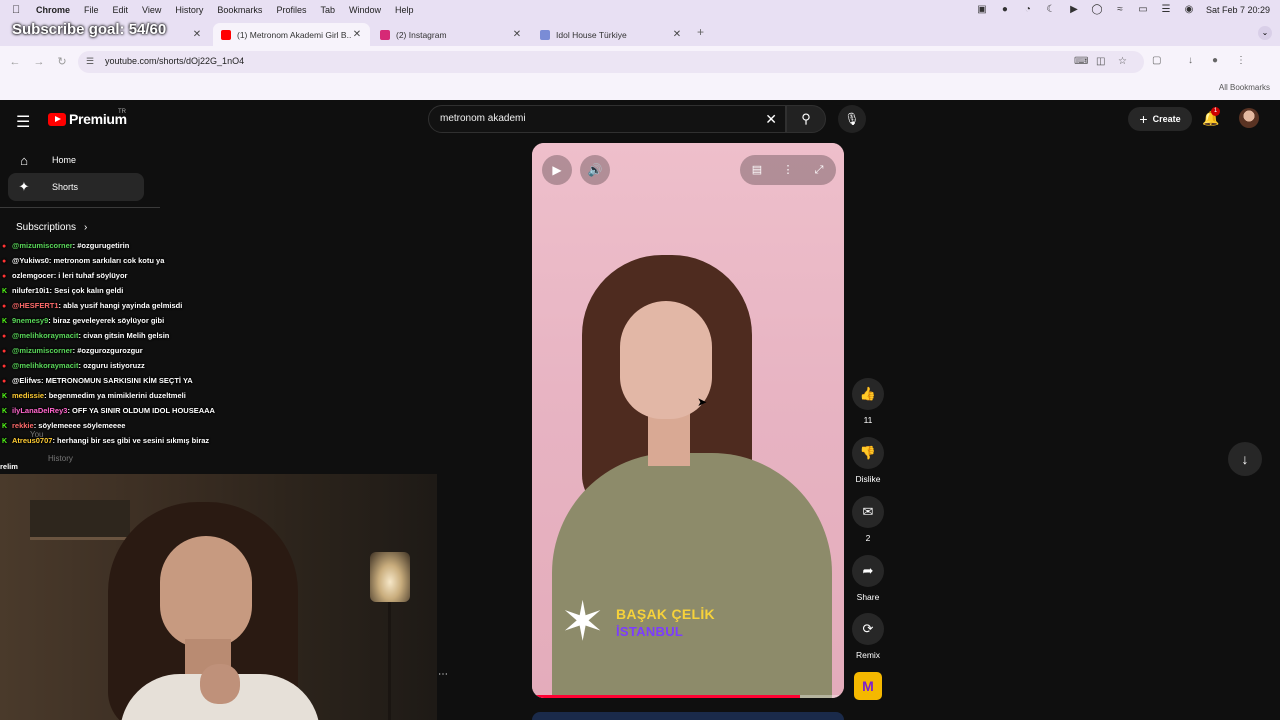 This screenshot has width=1280, height=720. Describe the element at coordinates (9, 466) in the screenshot. I see `chat-overflow-text: relim` at that location.